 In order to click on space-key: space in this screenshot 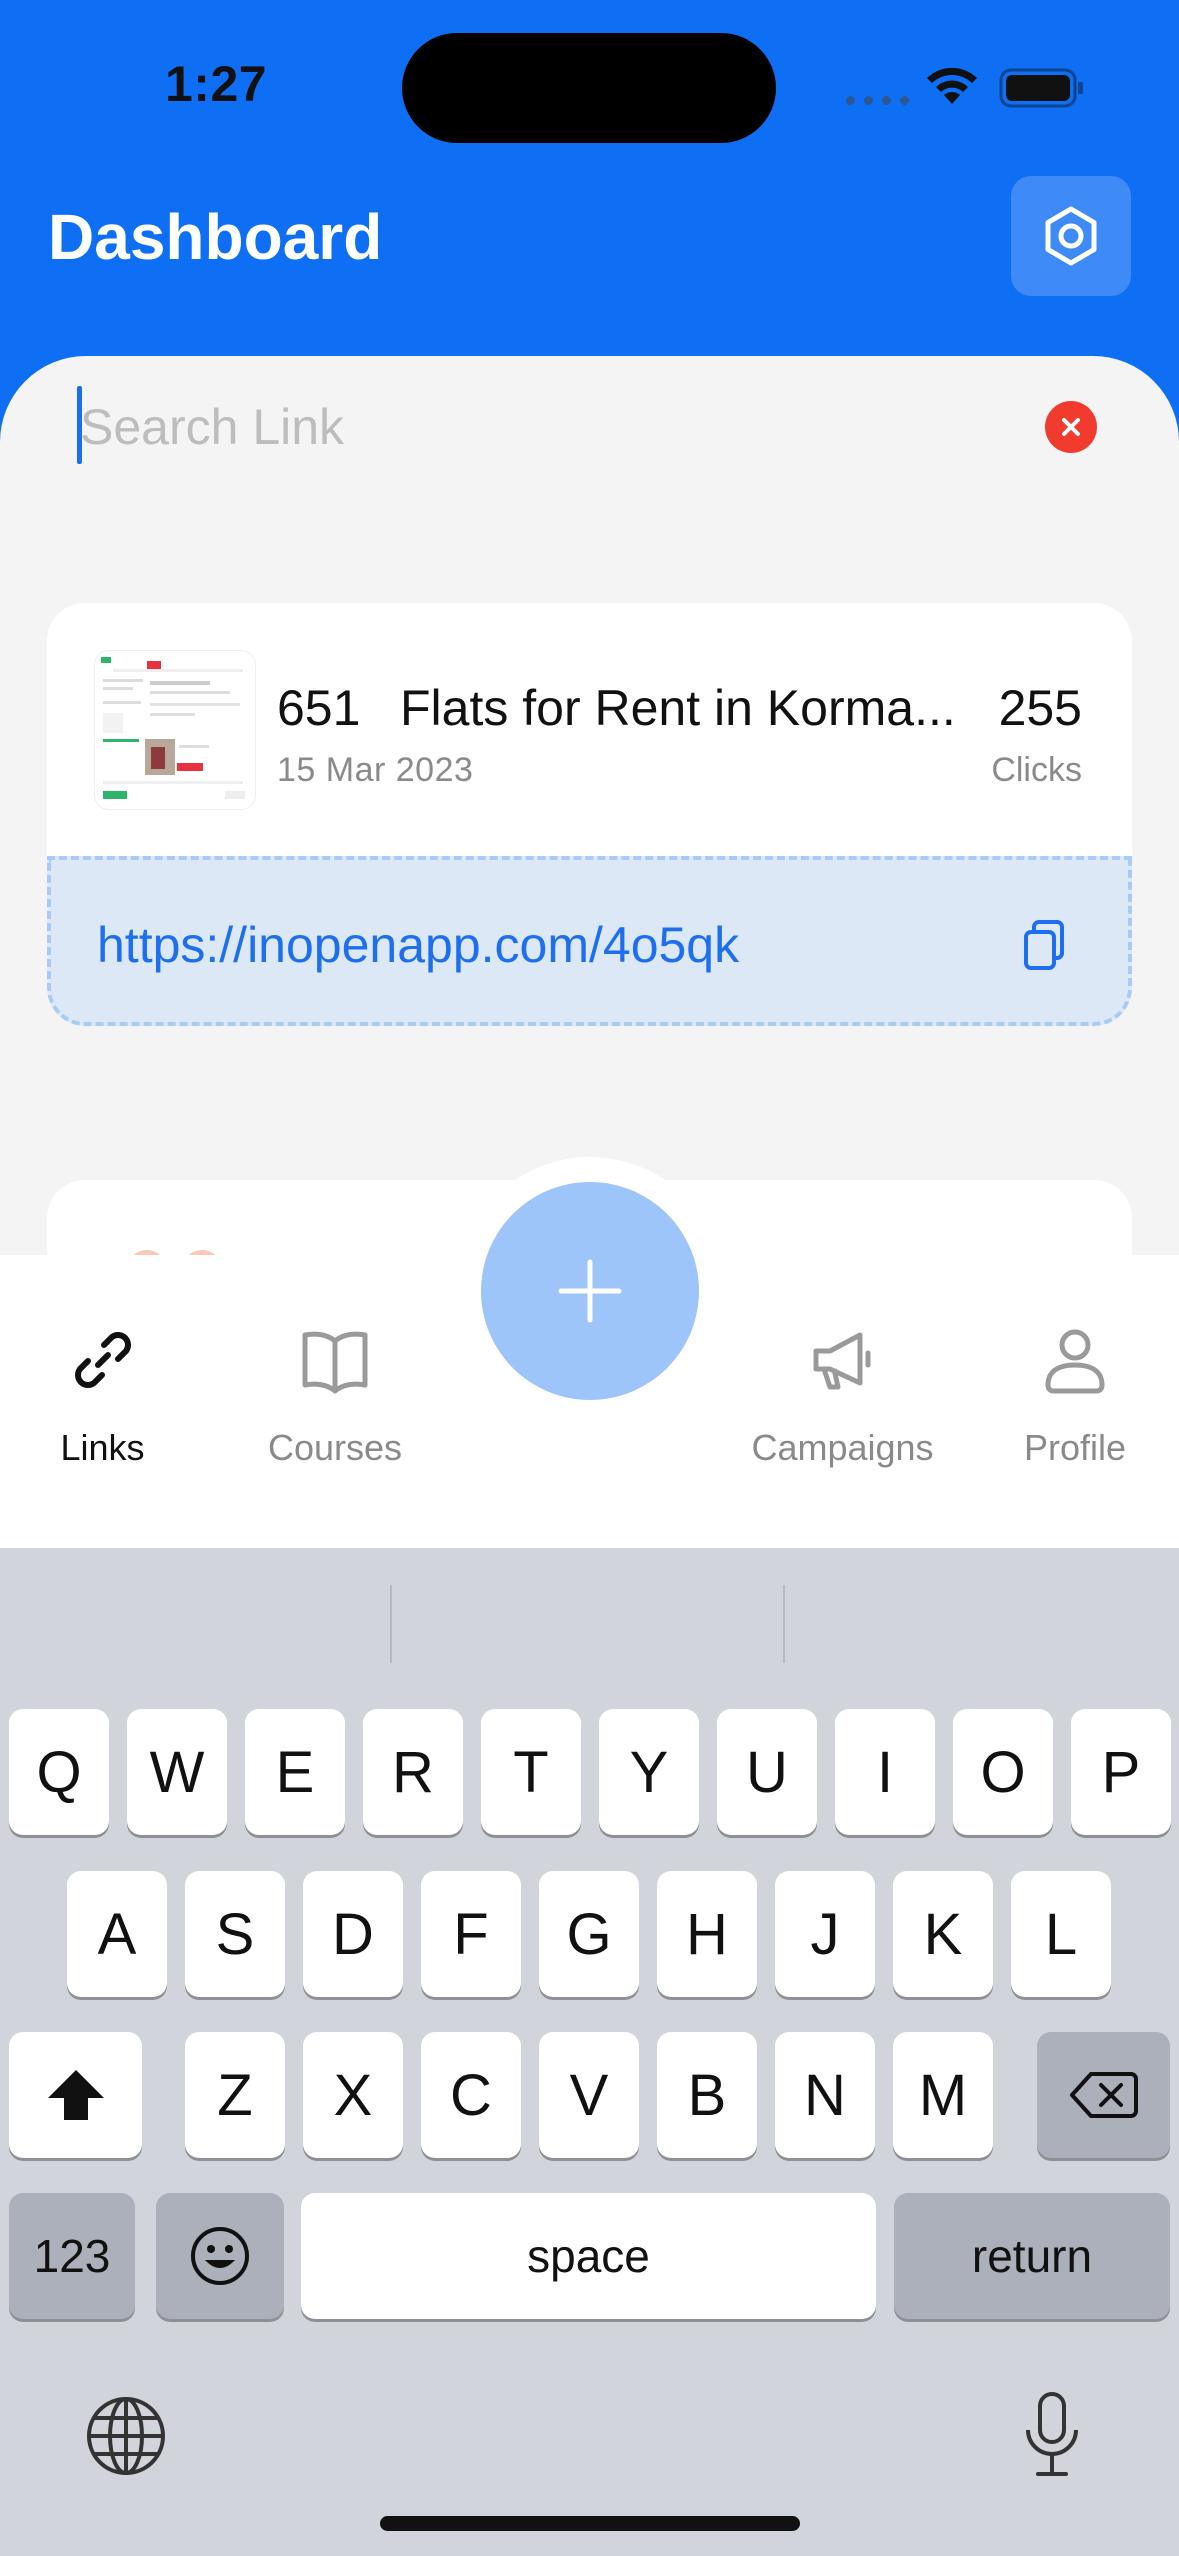, I will do `click(588, 2256)`.